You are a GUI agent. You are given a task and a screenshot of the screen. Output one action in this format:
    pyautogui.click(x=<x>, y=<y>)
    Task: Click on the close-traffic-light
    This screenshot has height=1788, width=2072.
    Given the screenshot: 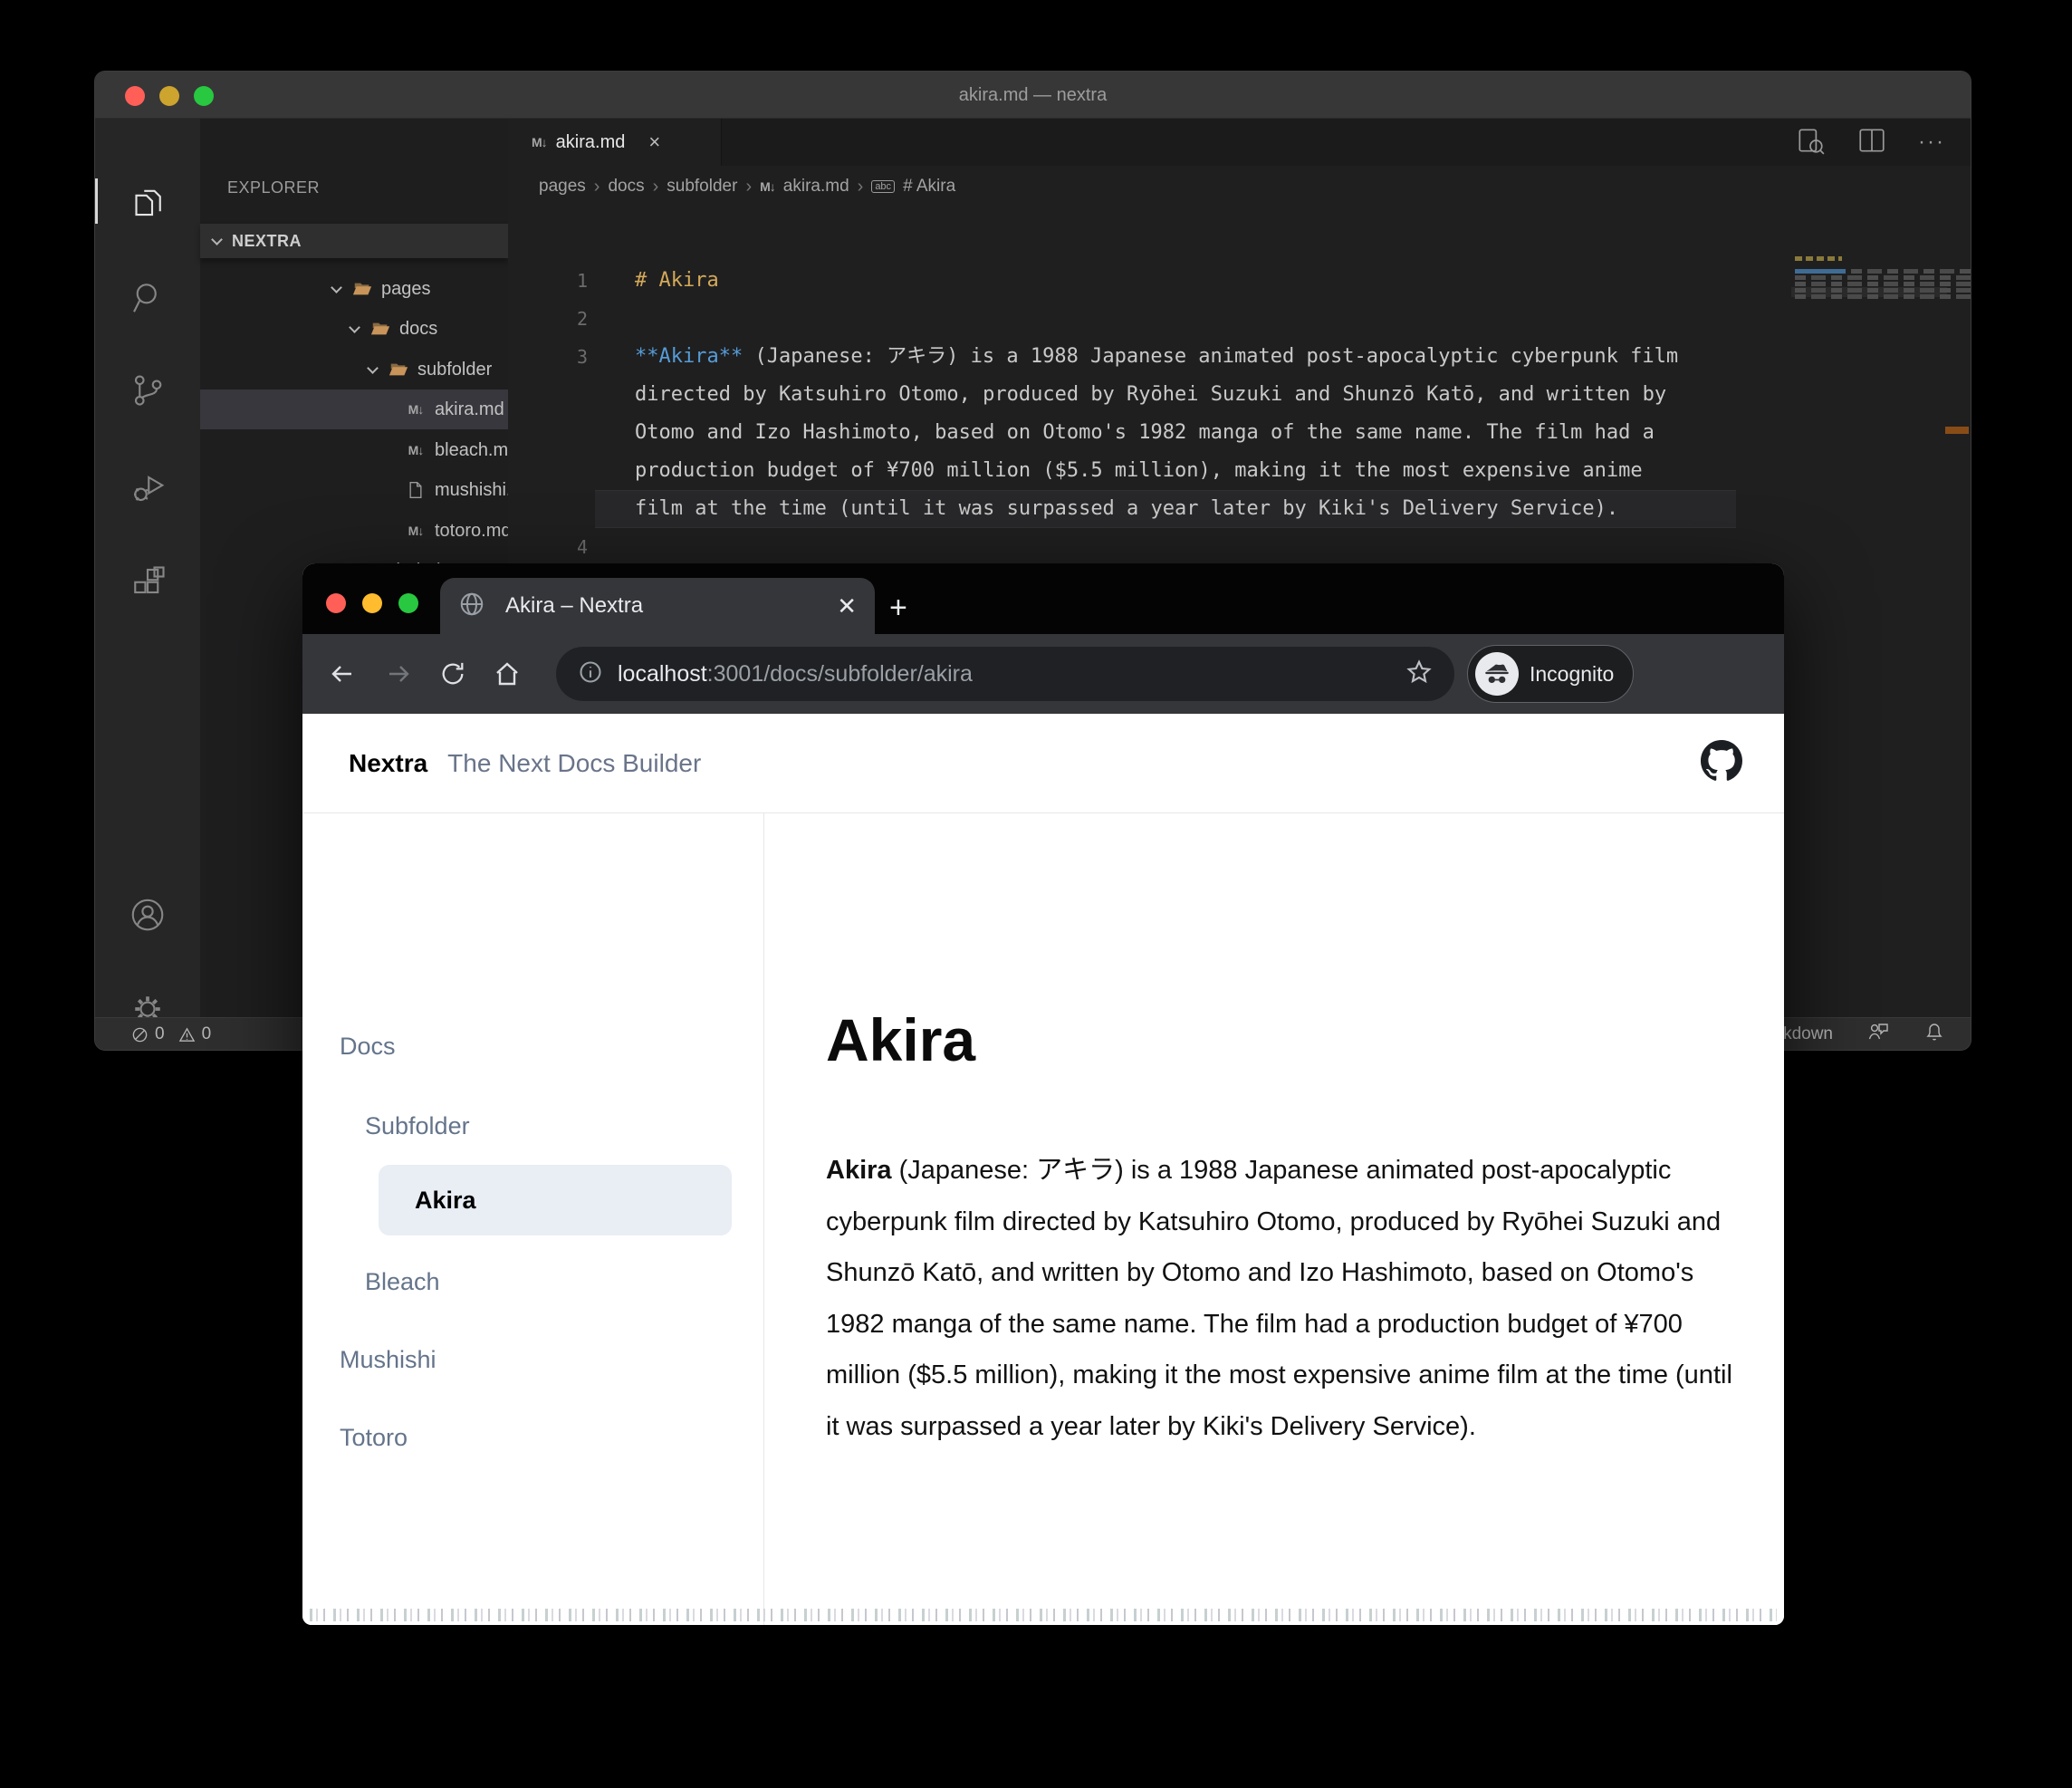 What is the action you would take?
    pyautogui.click(x=336, y=603)
    